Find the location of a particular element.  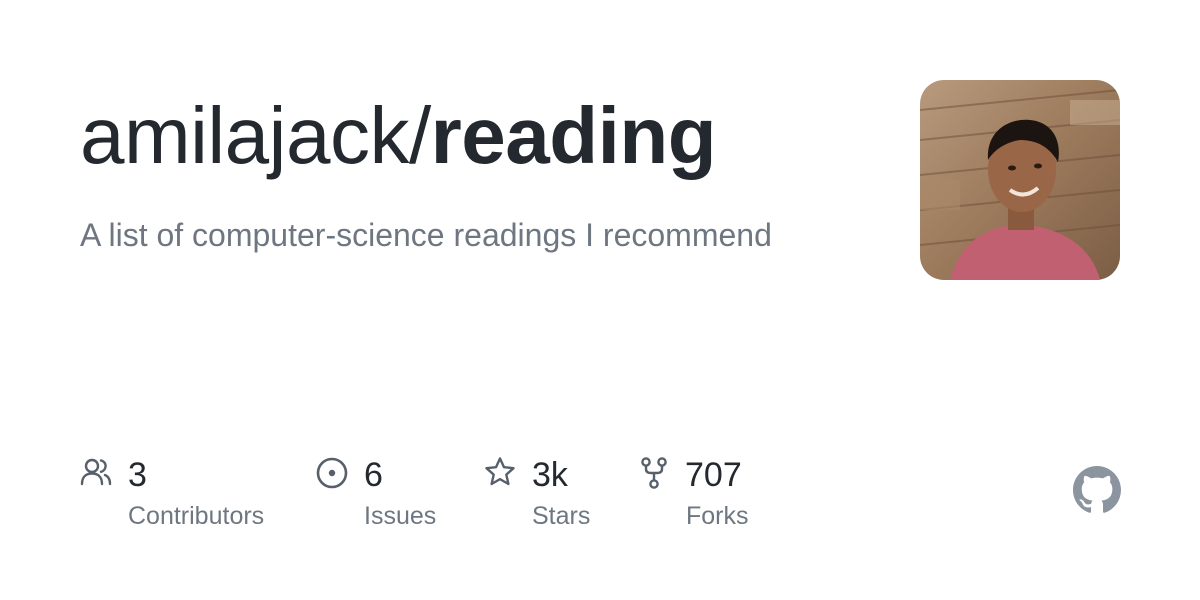

stat-label-forks: Forks is located at coordinates (717, 516).